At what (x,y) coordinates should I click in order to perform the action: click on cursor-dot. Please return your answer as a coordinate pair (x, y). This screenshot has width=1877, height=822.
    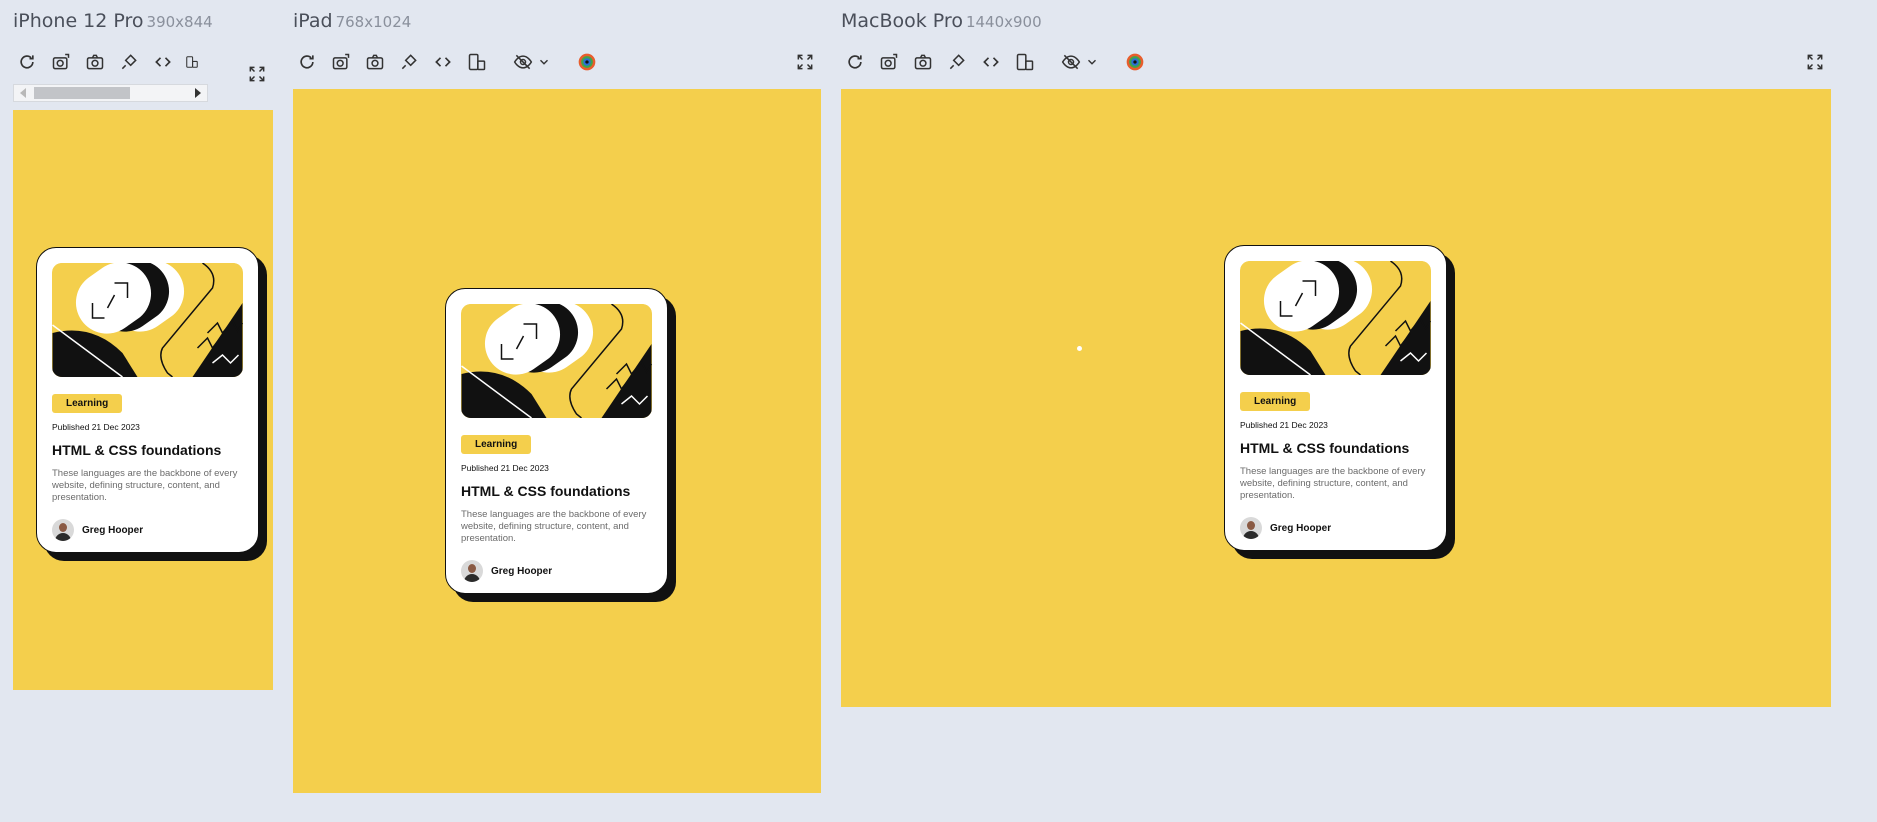
    Looking at the image, I should click on (1079, 348).